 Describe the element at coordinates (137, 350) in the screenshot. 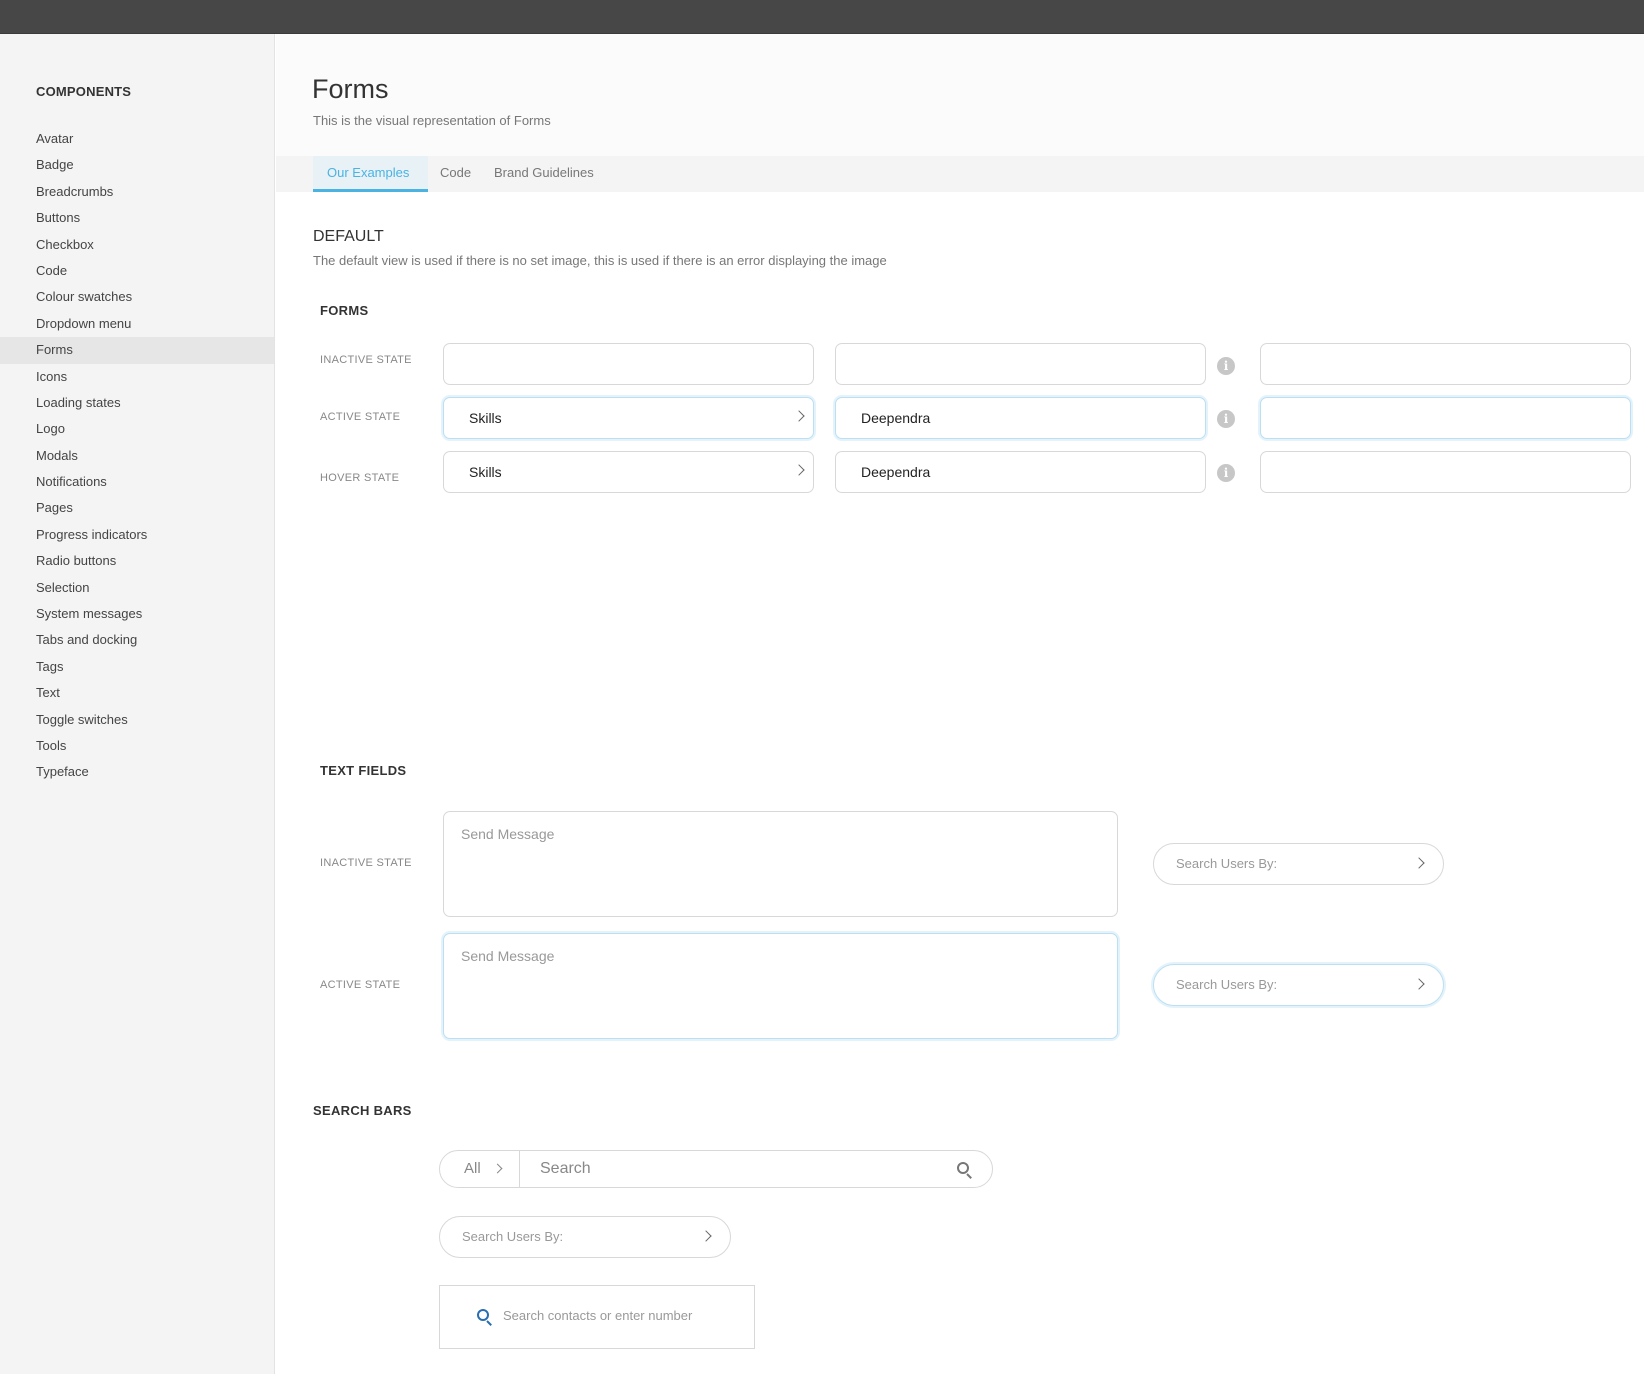

I see `sidebar-item-forms: Forms` at that location.